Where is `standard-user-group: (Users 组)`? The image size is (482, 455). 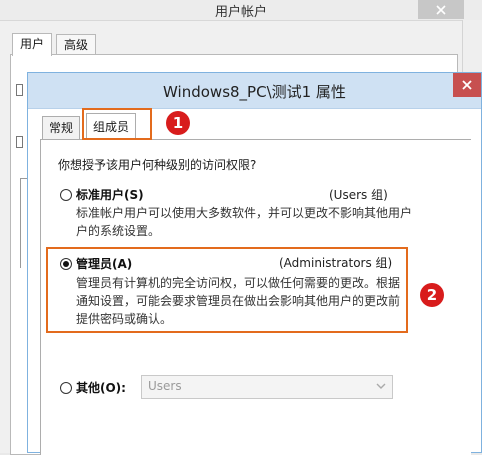 standard-user-group: (Users 组) is located at coordinates (358, 195).